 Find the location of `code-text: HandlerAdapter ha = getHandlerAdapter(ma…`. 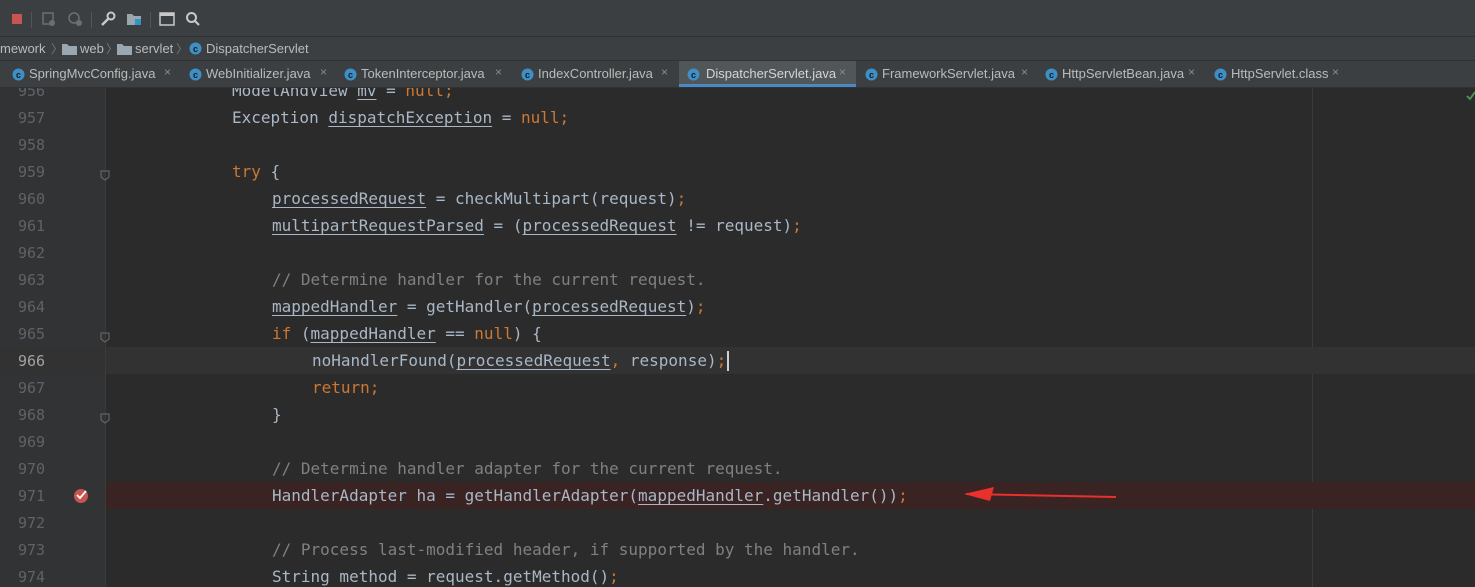

code-text: HandlerAdapter ha = getHandlerAdapter(ma… is located at coordinates (590, 496).